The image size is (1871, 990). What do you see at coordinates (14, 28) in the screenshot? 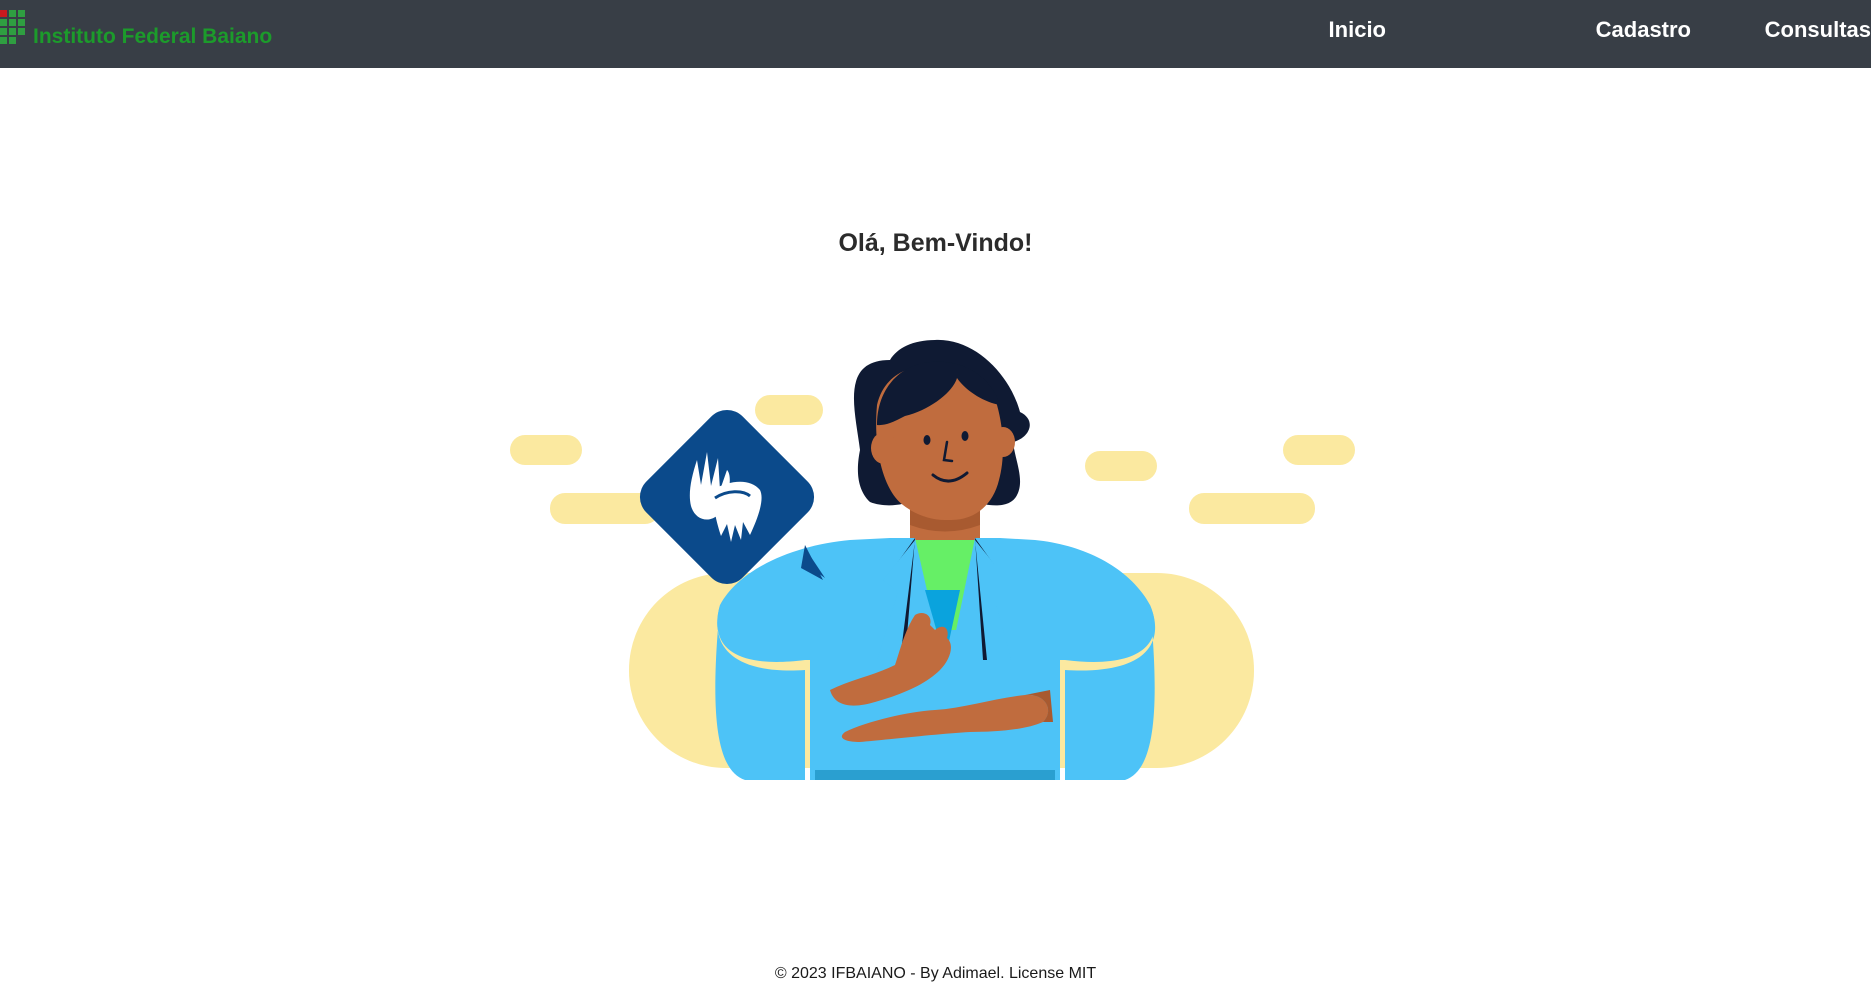
I see `ifbaiano-logo-icon` at bounding box center [14, 28].